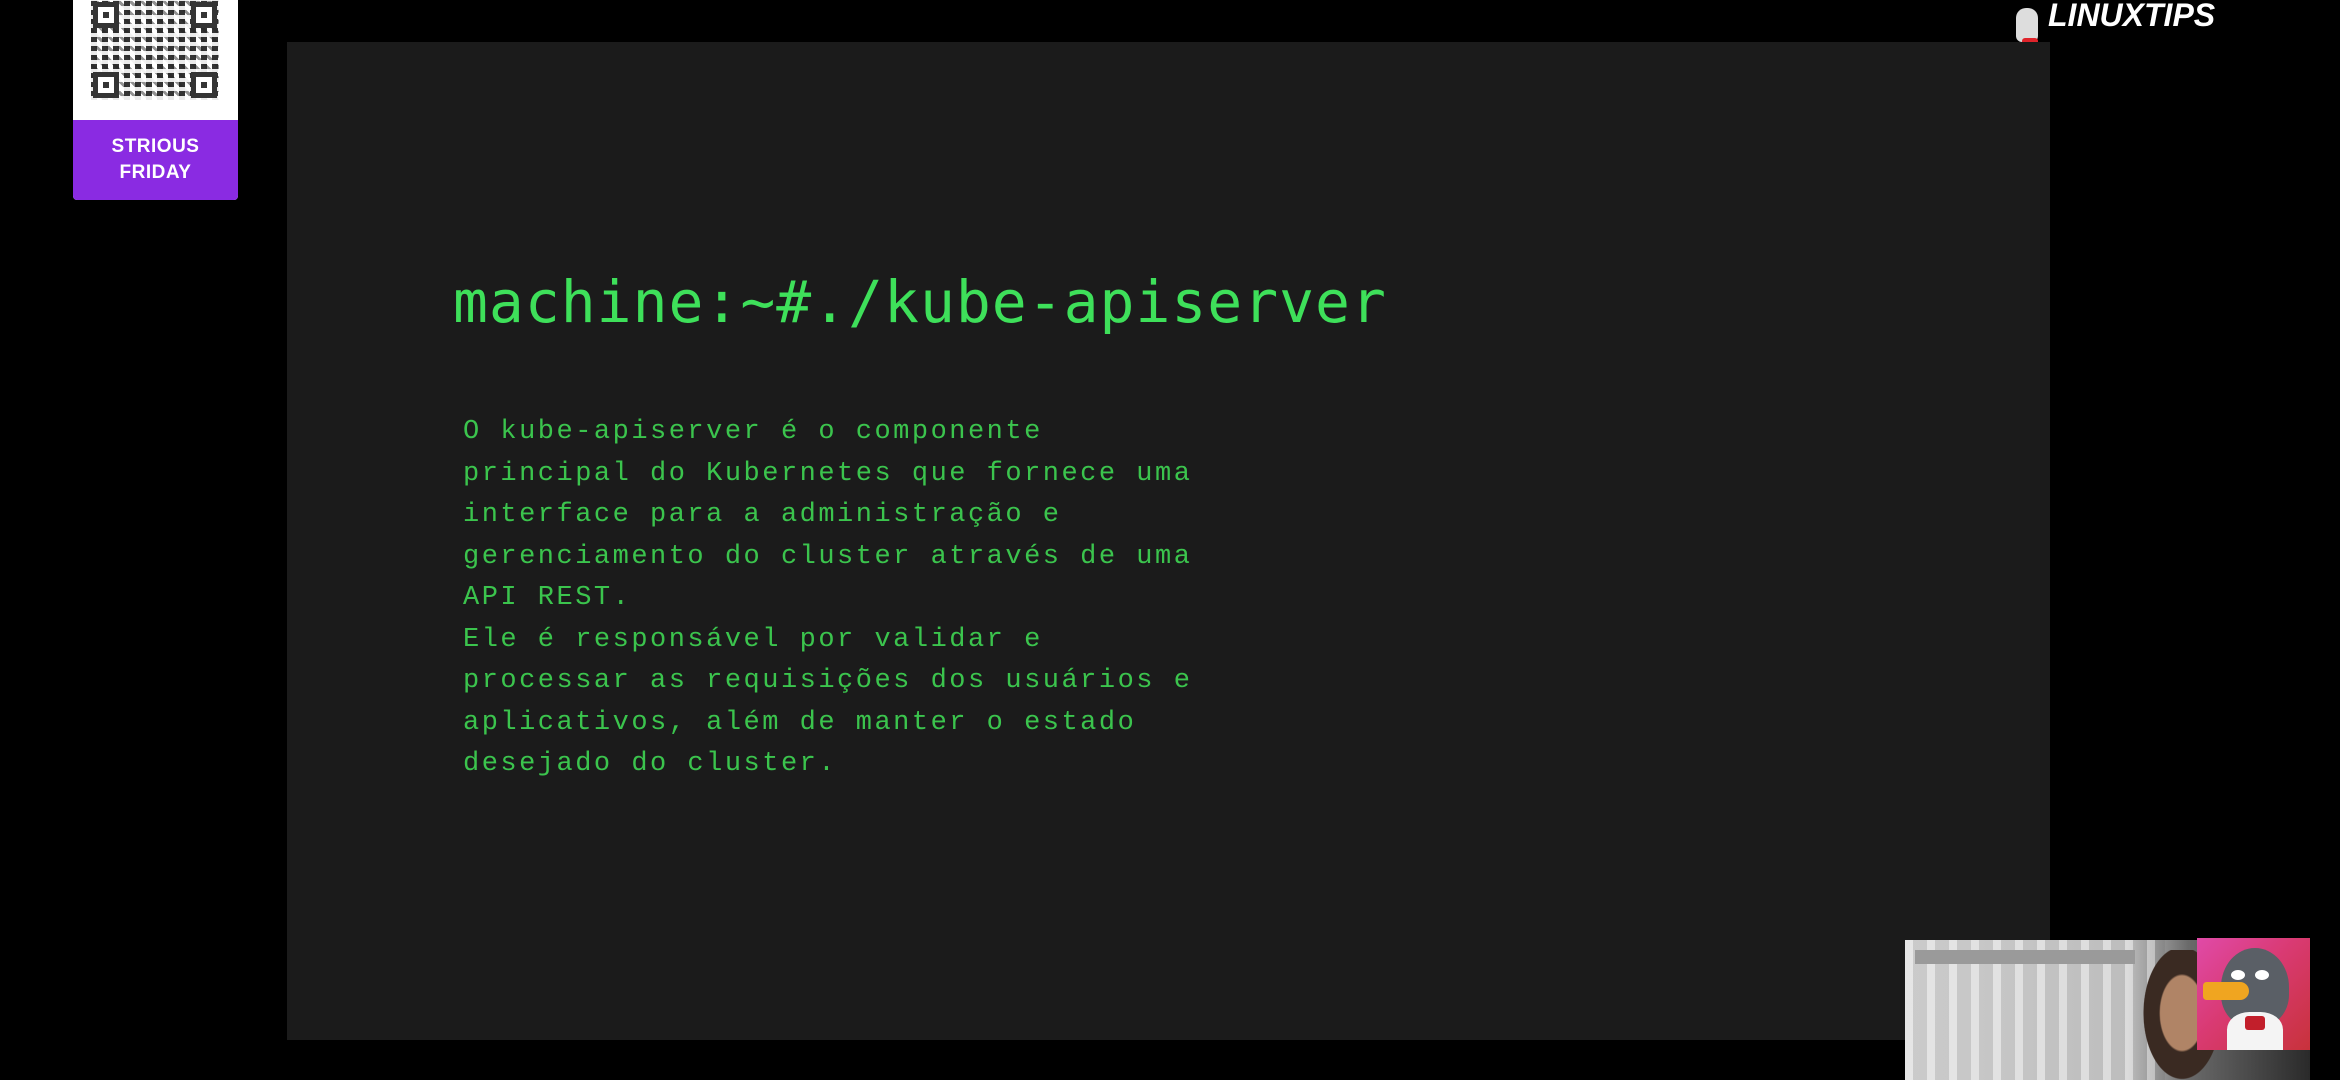  I want to click on qr-badge: STRIOUS FRIDAY, so click(155, 100).